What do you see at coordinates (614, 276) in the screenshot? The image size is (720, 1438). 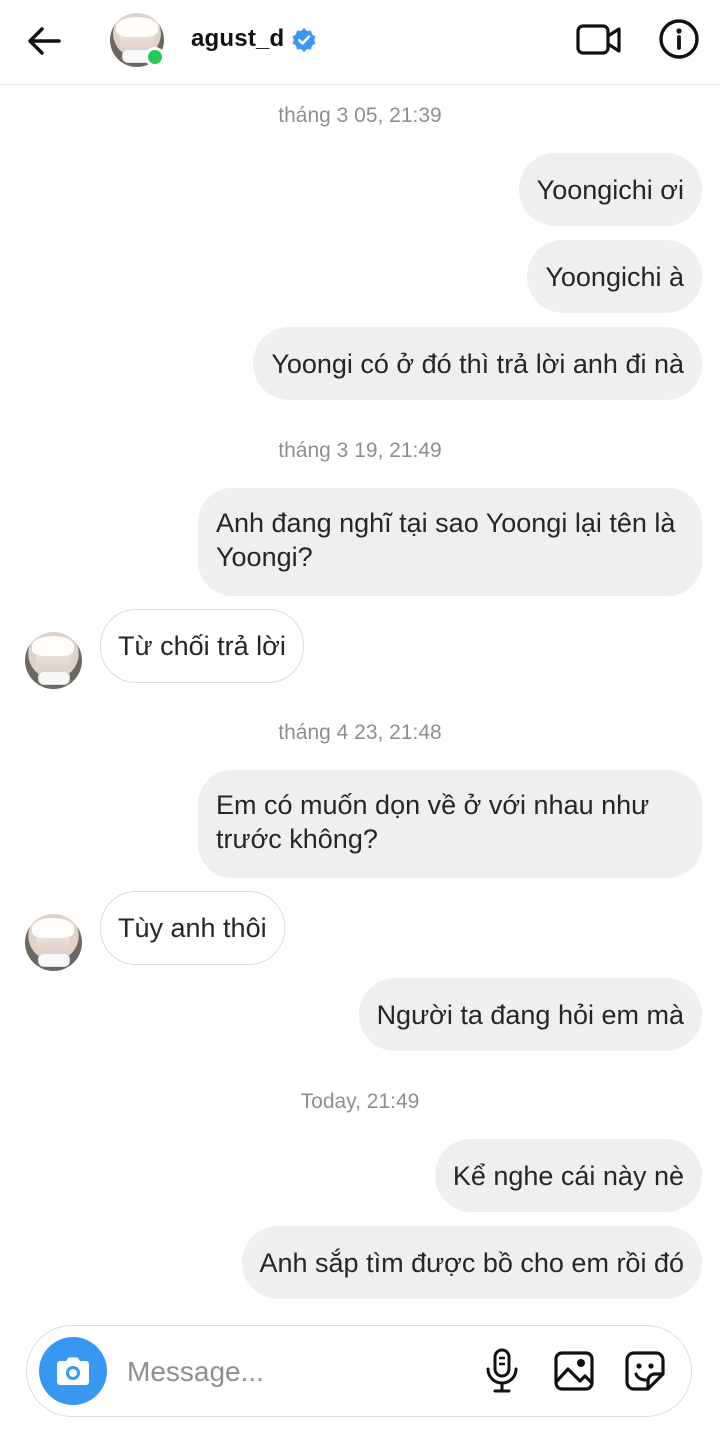 I see `sent-message: Yoongichi à` at bounding box center [614, 276].